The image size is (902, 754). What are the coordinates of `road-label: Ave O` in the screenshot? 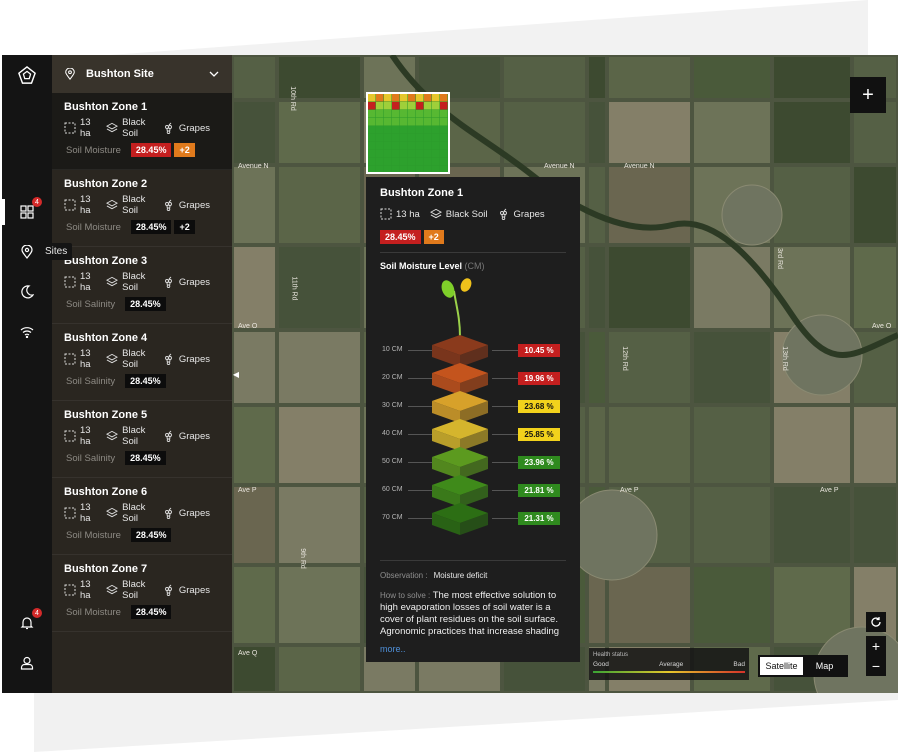 It's located at (248, 326).